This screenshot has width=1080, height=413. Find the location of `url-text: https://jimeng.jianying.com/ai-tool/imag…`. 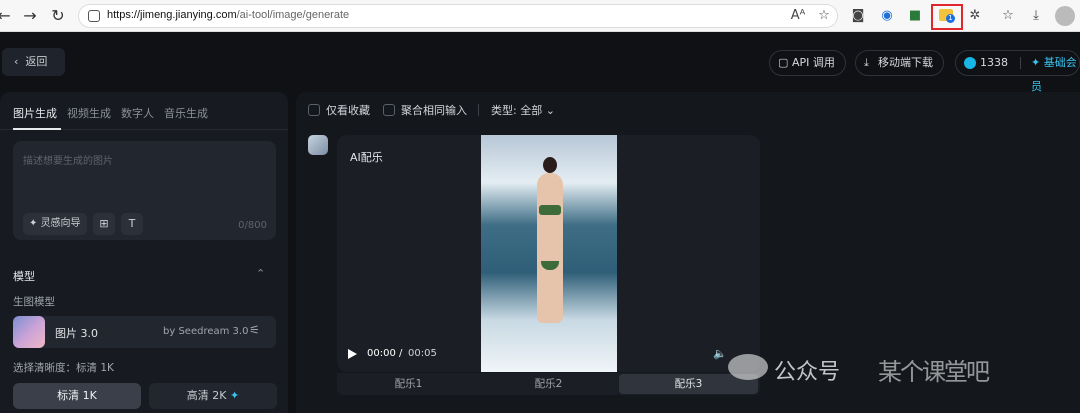

url-text: https://jimeng.jianying.com/ai-tool/imag… is located at coordinates (228, 15).